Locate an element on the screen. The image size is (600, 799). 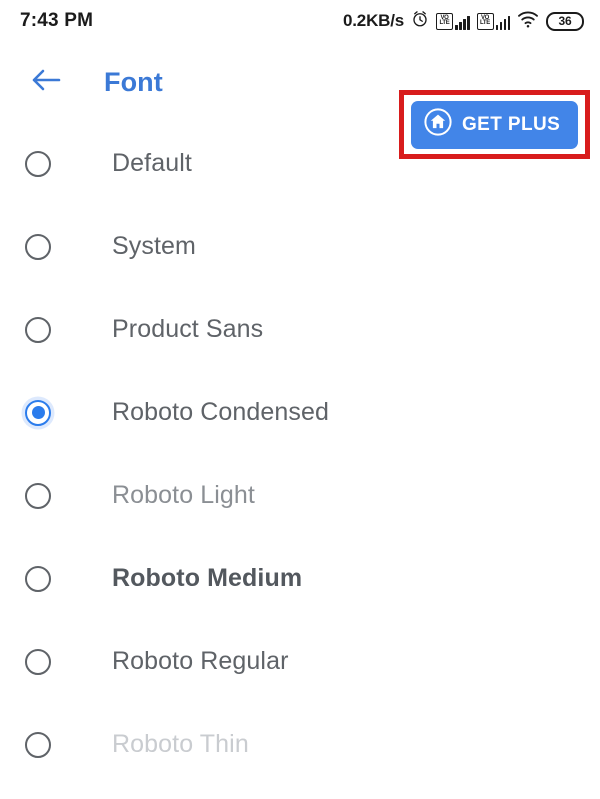
status-bar: 7:43 PM 0.2KB/s VO LTE VO LTE 36 is located at coordinates (300, 21).